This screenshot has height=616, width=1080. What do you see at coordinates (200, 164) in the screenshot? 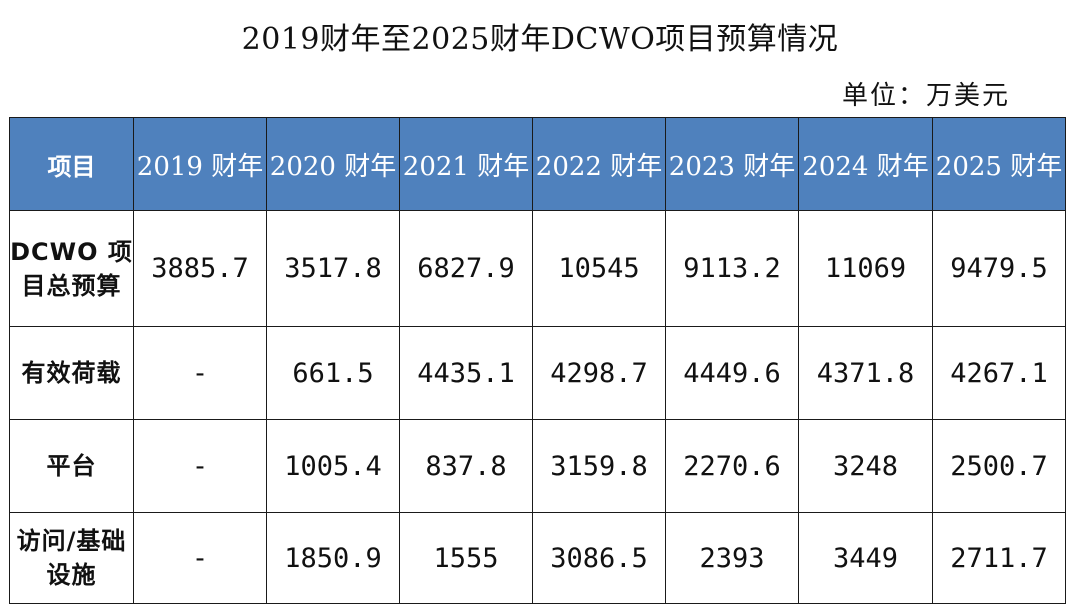
I see `header-cell-fy2019: 2019 财年` at bounding box center [200, 164].